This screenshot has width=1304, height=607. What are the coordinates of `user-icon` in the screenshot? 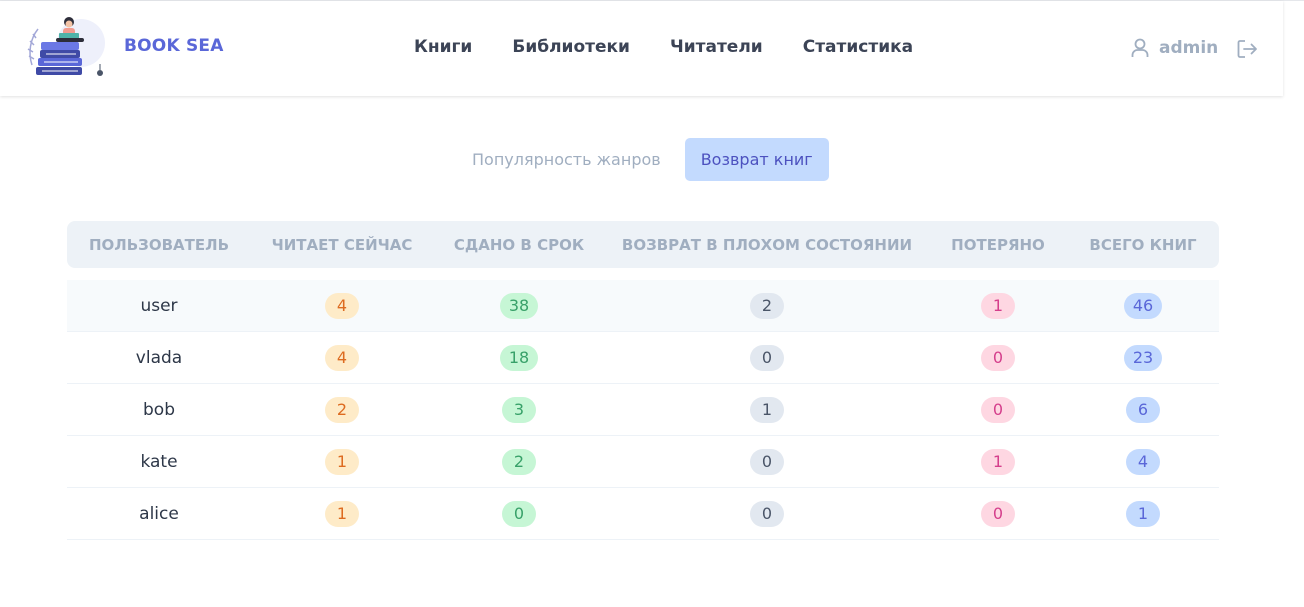 It's located at (1140, 47).